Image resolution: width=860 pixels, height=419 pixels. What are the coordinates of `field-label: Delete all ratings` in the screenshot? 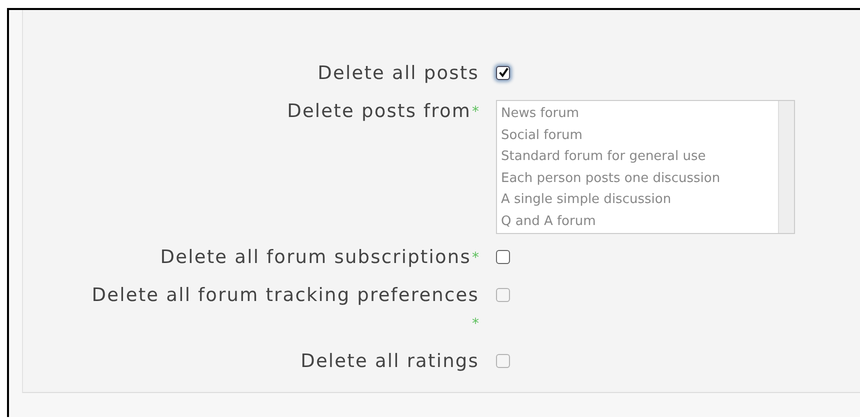 It's located at (389, 362).